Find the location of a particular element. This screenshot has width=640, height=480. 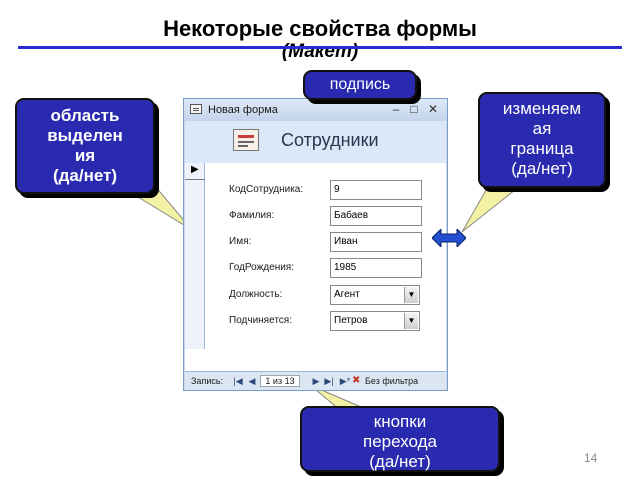

callout-line: кнопки is located at coordinates (400, 421).